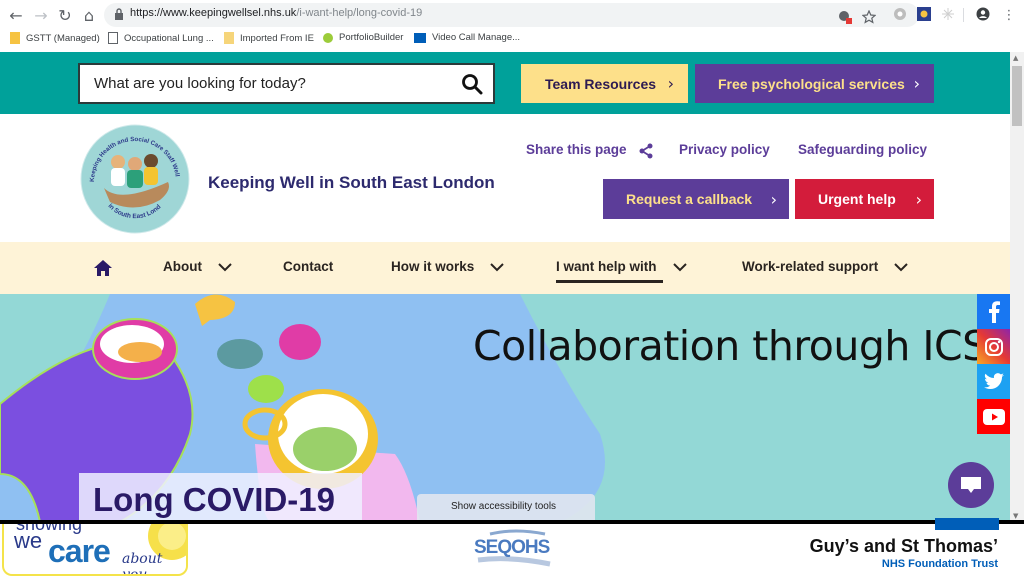 Image resolution: width=1024 pixels, height=576 pixels. What do you see at coordinates (730, 346) in the screenshot?
I see `hero-heading-overlay: Collaboration through ICS` at bounding box center [730, 346].